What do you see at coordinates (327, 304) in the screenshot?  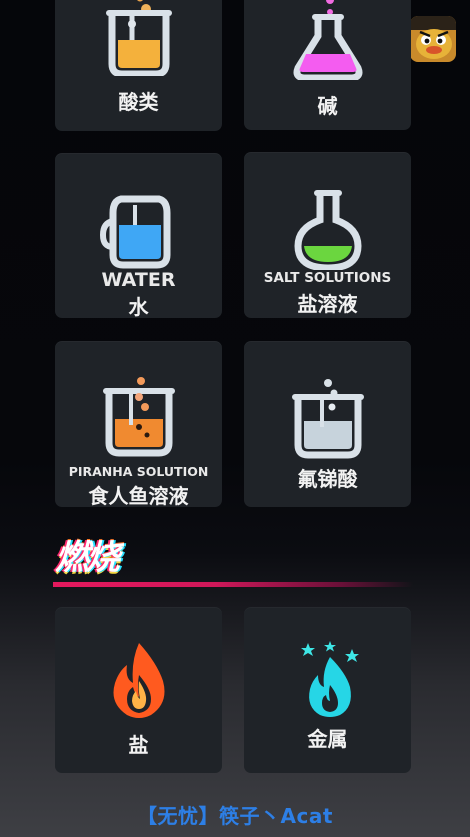 I see `salt-solutions-label: 盐溶液` at bounding box center [327, 304].